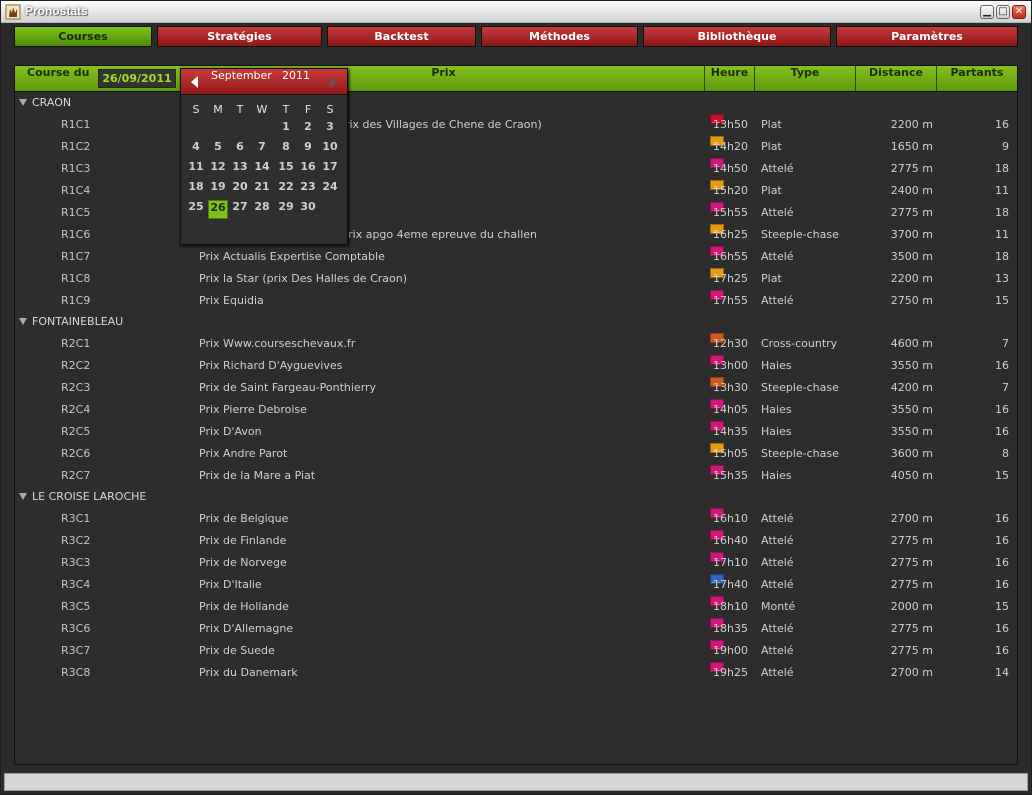  I want to click on tab-parametres: Paramètres, so click(927, 36).